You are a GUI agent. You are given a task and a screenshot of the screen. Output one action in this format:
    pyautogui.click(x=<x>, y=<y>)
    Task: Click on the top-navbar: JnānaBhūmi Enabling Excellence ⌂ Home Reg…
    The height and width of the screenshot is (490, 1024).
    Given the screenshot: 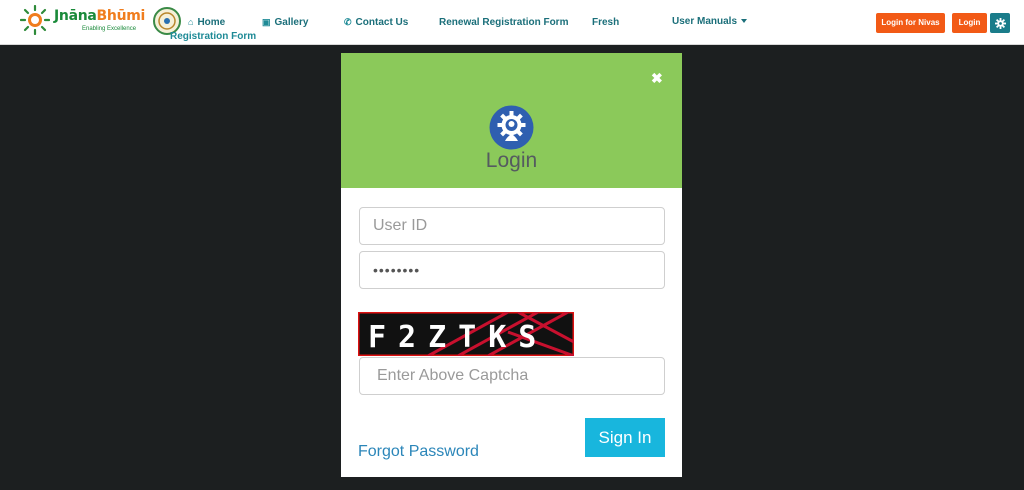 What is the action you would take?
    pyautogui.click(x=512, y=22)
    